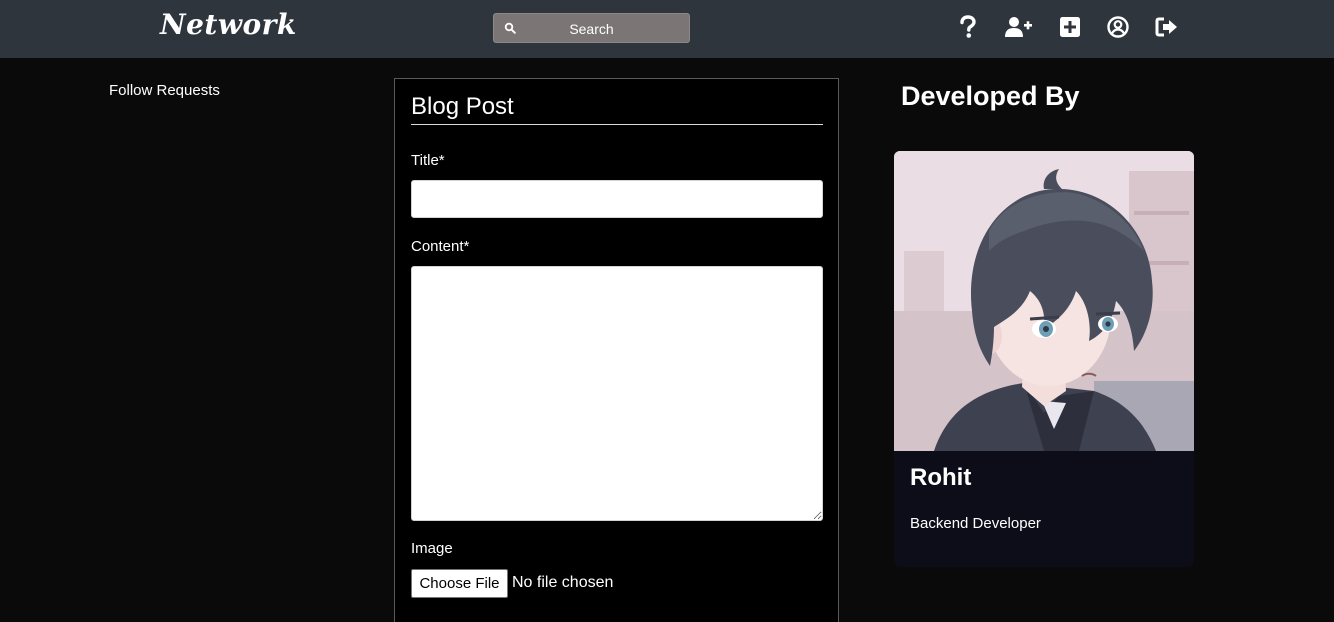  Describe the element at coordinates (990, 96) in the screenshot. I see `developed-by-heading: Developed By` at that location.